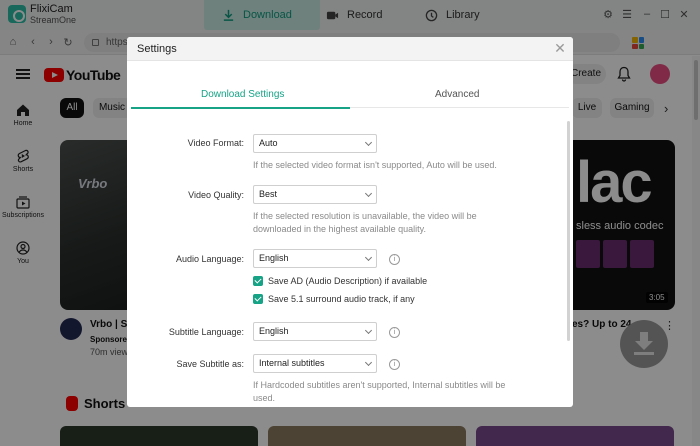 The image size is (700, 446). I want to click on dialog-header: Settings ✕, so click(350, 49).